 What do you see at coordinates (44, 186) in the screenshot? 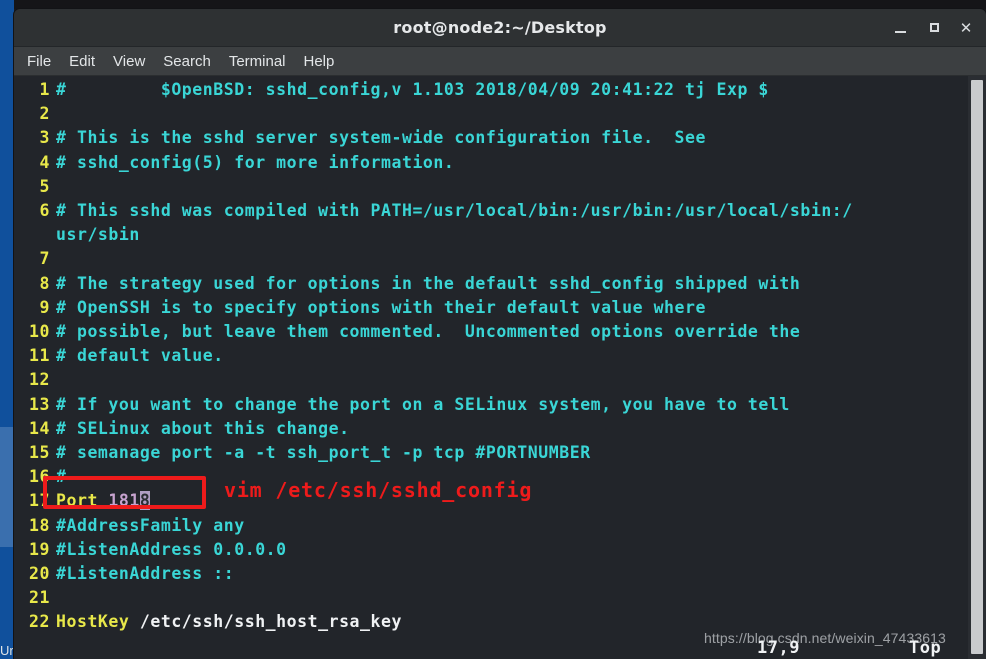
I see `line-number: 5` at bounding box center [44, 186].